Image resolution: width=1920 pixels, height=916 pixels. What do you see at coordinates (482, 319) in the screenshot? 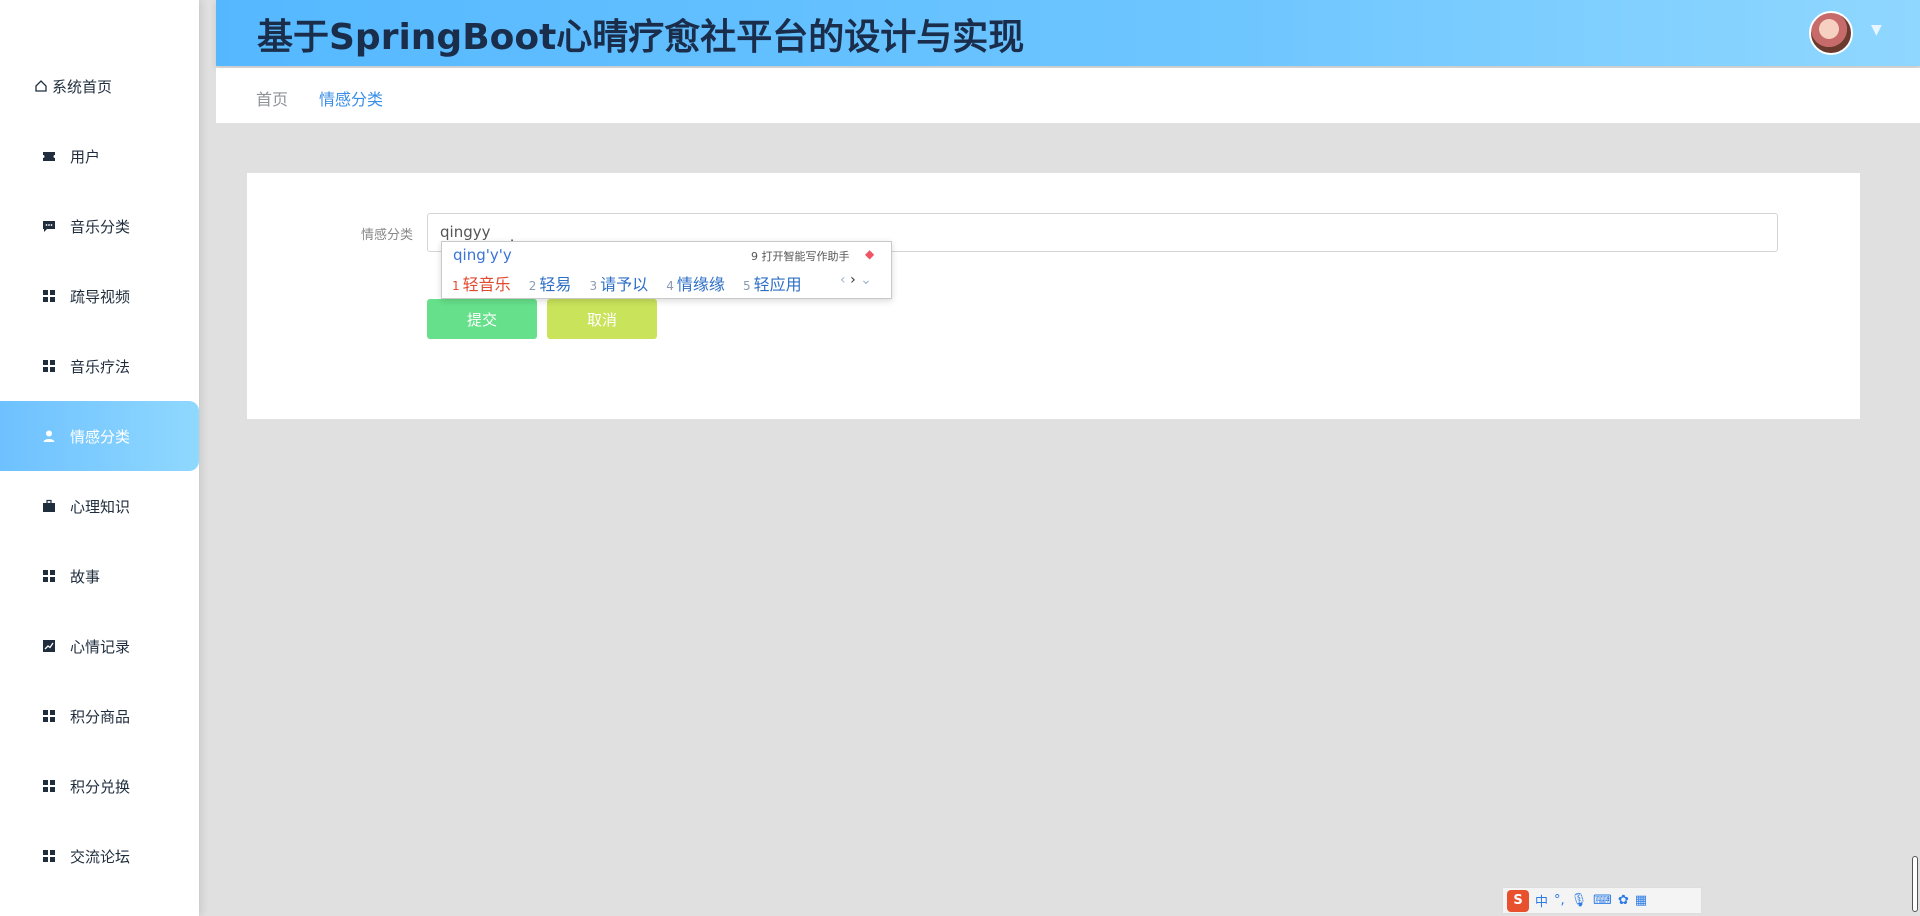
I see `submit-button: 提交` at bounding box center [482, 319].